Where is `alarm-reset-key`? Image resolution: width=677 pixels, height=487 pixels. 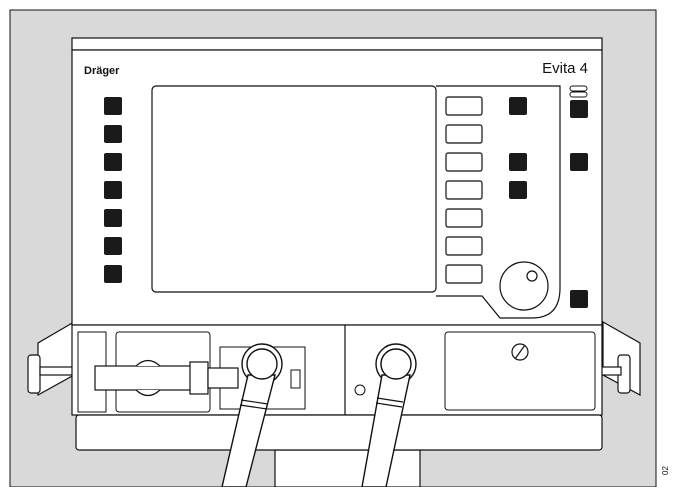
alarm-reset-key is located at coordinates (579, 162).